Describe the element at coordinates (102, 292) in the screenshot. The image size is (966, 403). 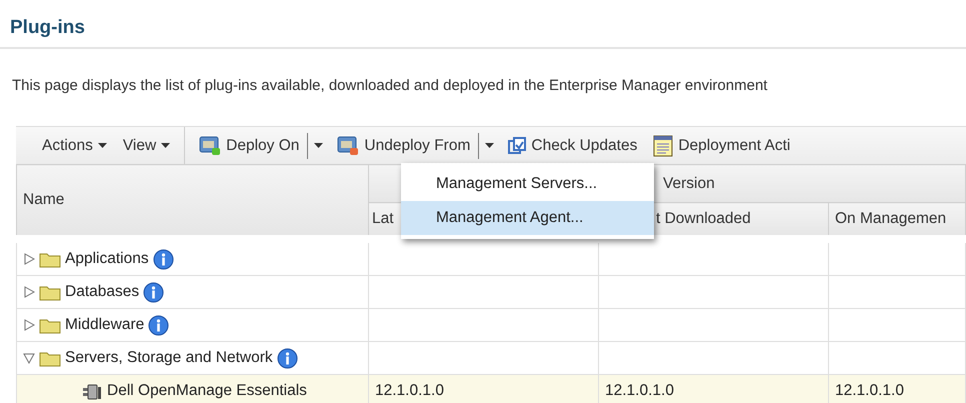
I see `tree-item-label: Databases` at that location.